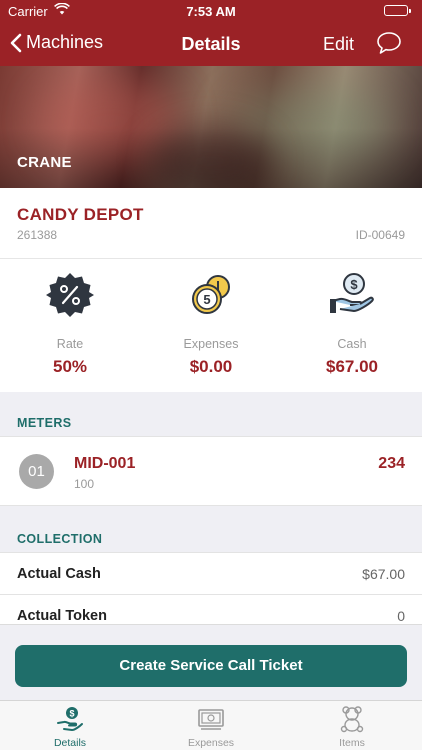 This screenshot has height=750, width=422. What do you see at coordinates (389, 43) in the screenshot?
I see `chat-bubble-icon` at bounding box center [389, 43].